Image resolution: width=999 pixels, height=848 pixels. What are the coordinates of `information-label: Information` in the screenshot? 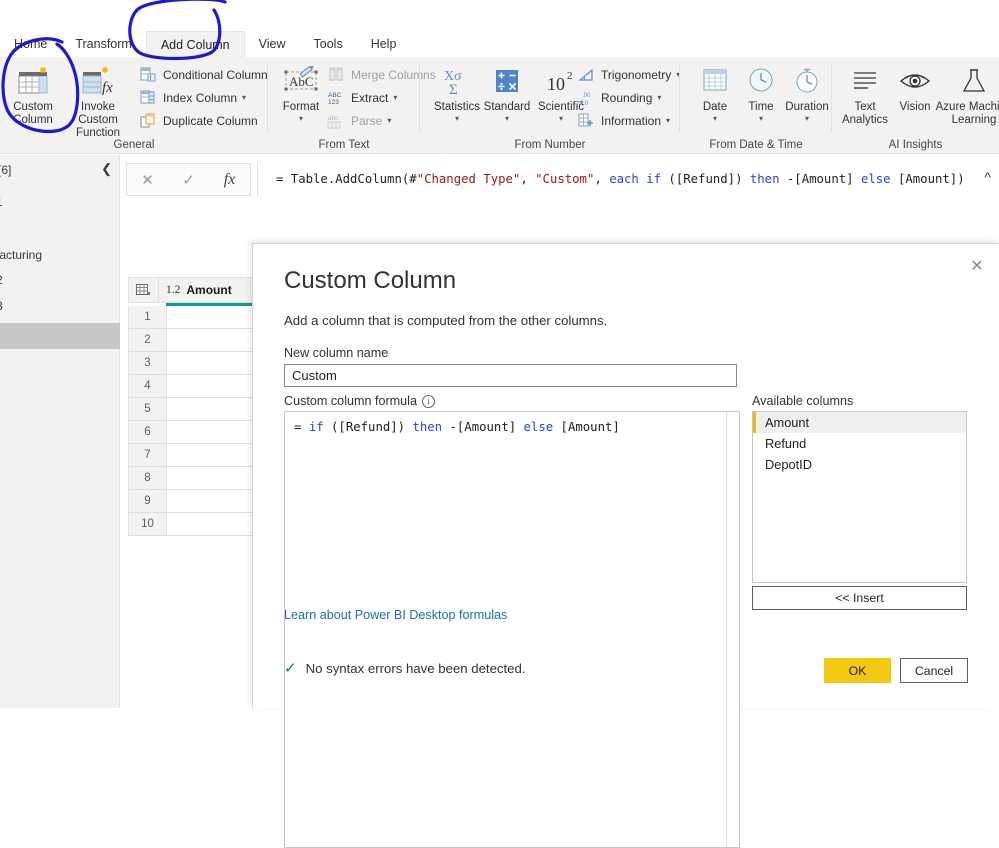 It's located at (631, 120).